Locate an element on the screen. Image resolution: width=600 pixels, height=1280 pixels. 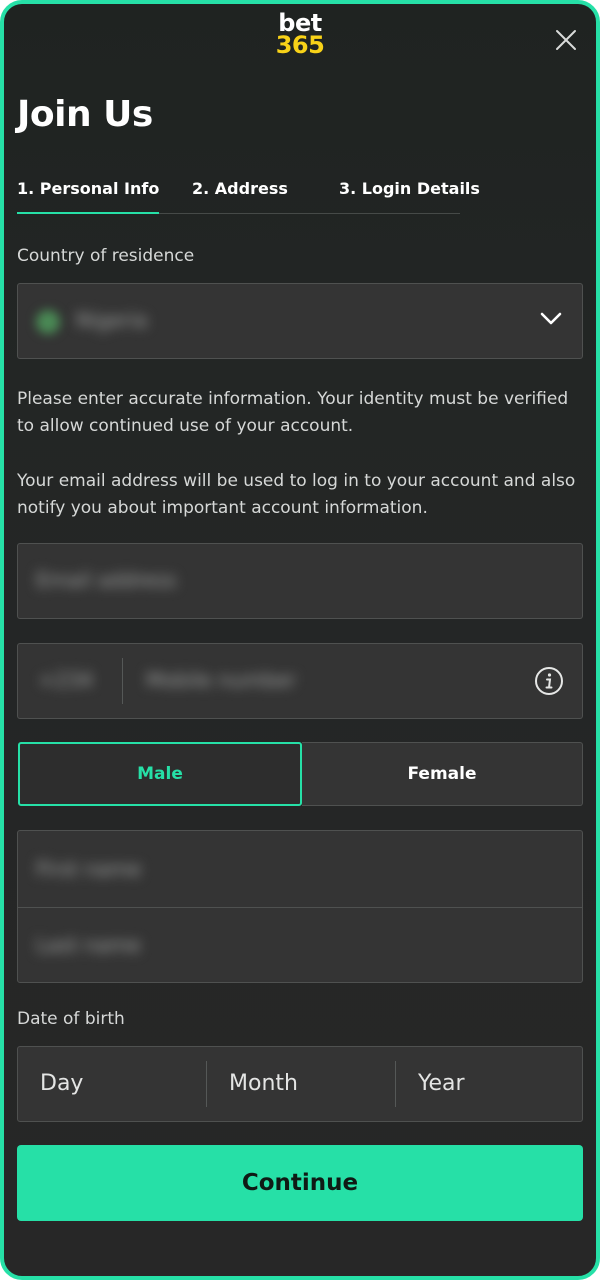
first-name-input: First name is located at coordinates (88, 869).